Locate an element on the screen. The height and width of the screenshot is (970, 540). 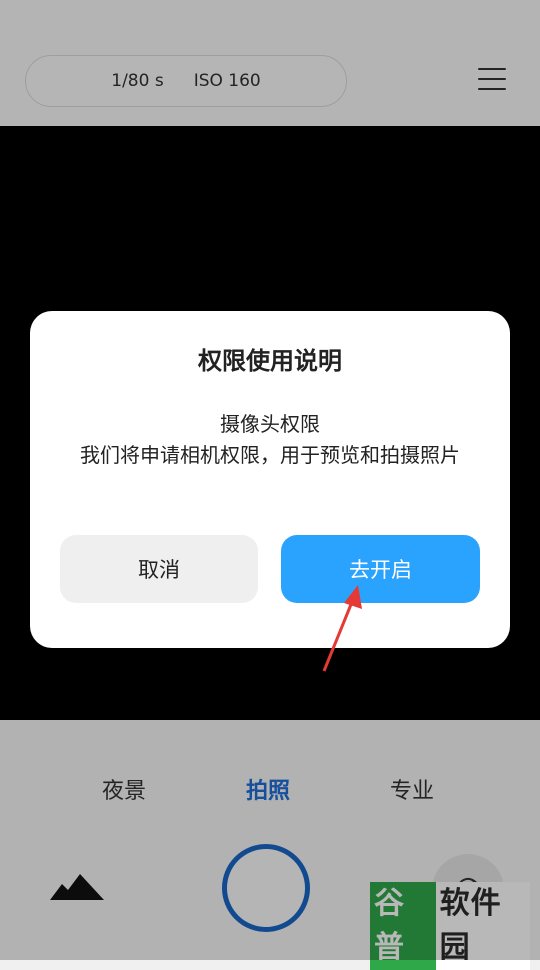
dialog-subtitle: 摄像头权限 is located at coordinates (270, 424).